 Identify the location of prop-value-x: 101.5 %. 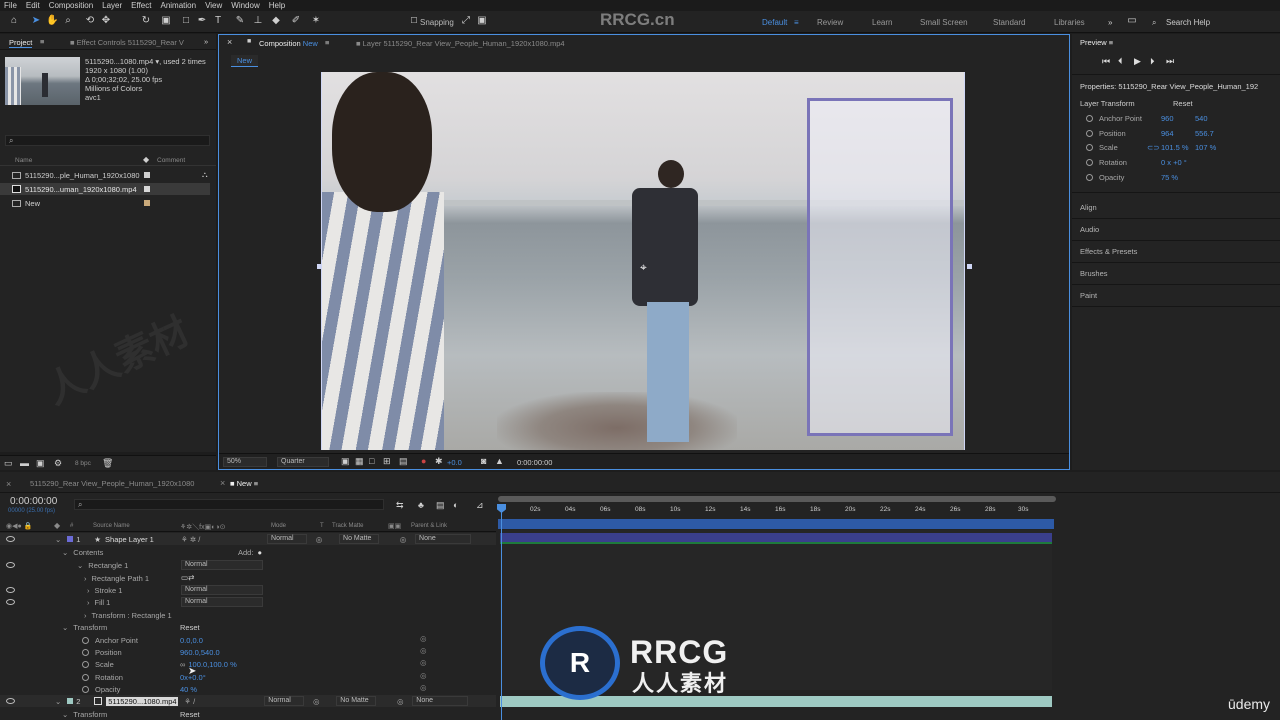
(1178, 147).